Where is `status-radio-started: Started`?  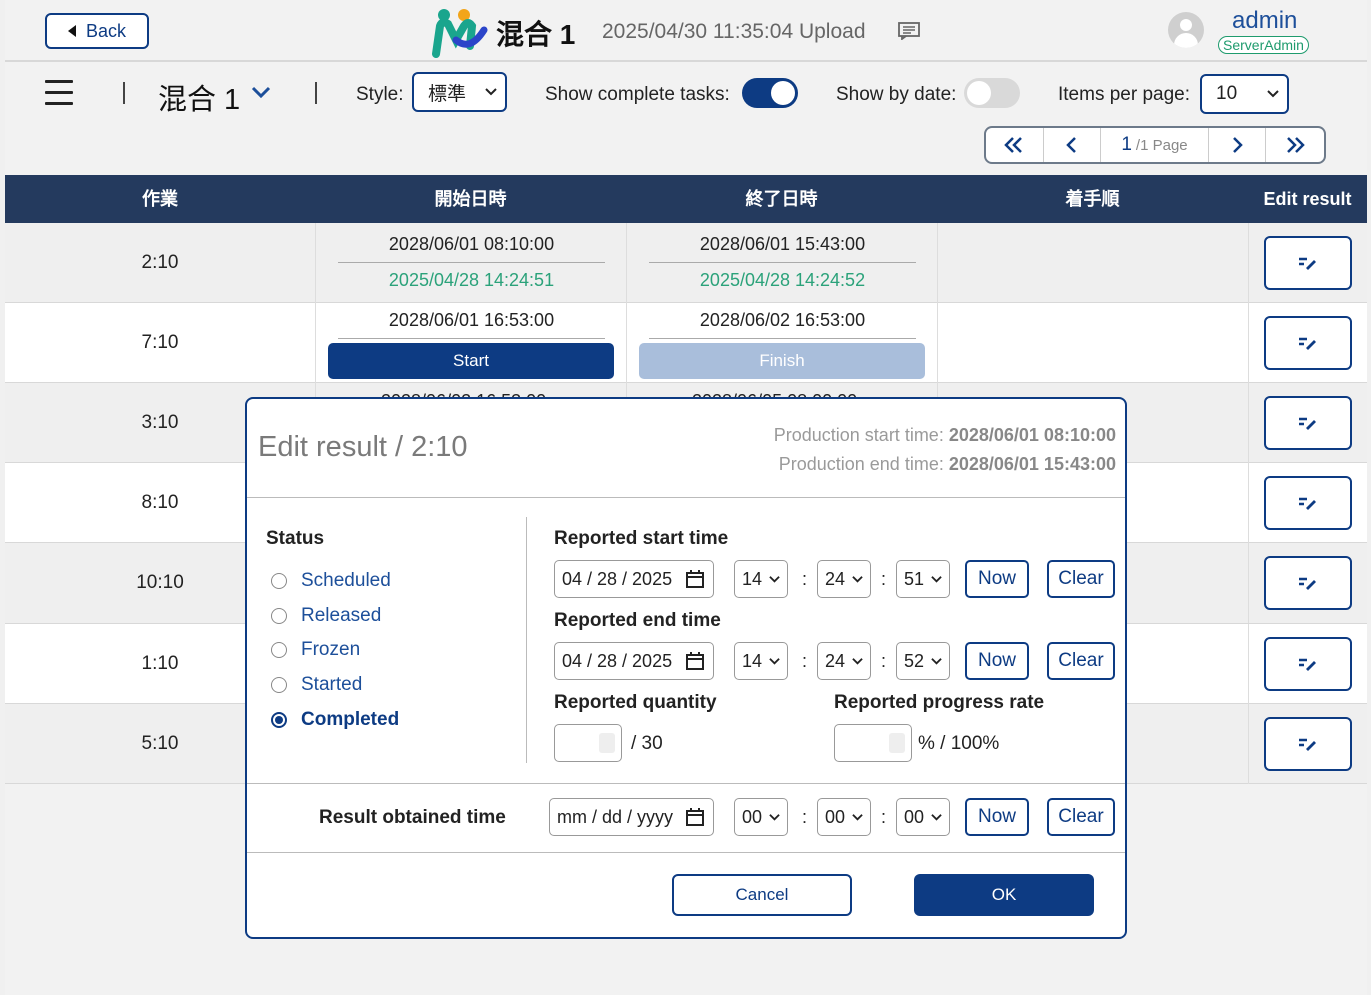
status-radio-started: Started is located at coordinates (316, 685).